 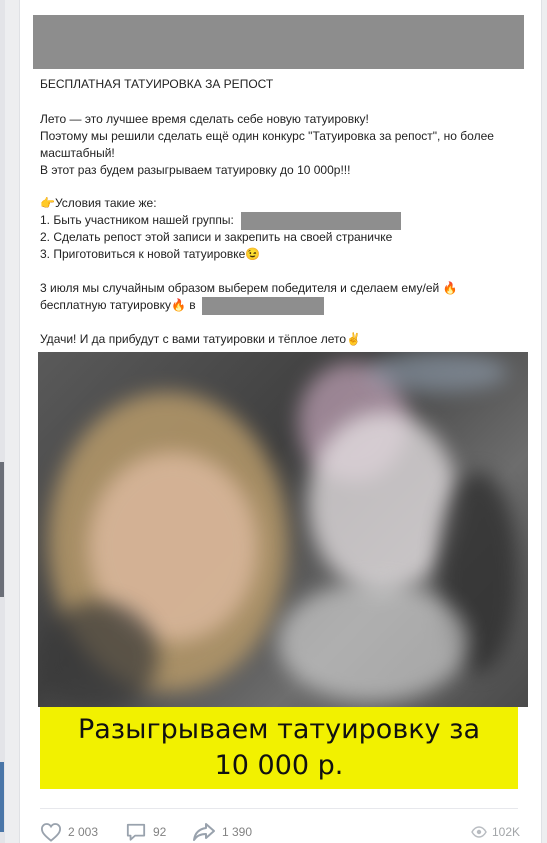 What do you see at coordinates (263, 306) in the screenshot?
I see `redacted-studio-link` at bounding box center [263, 306].